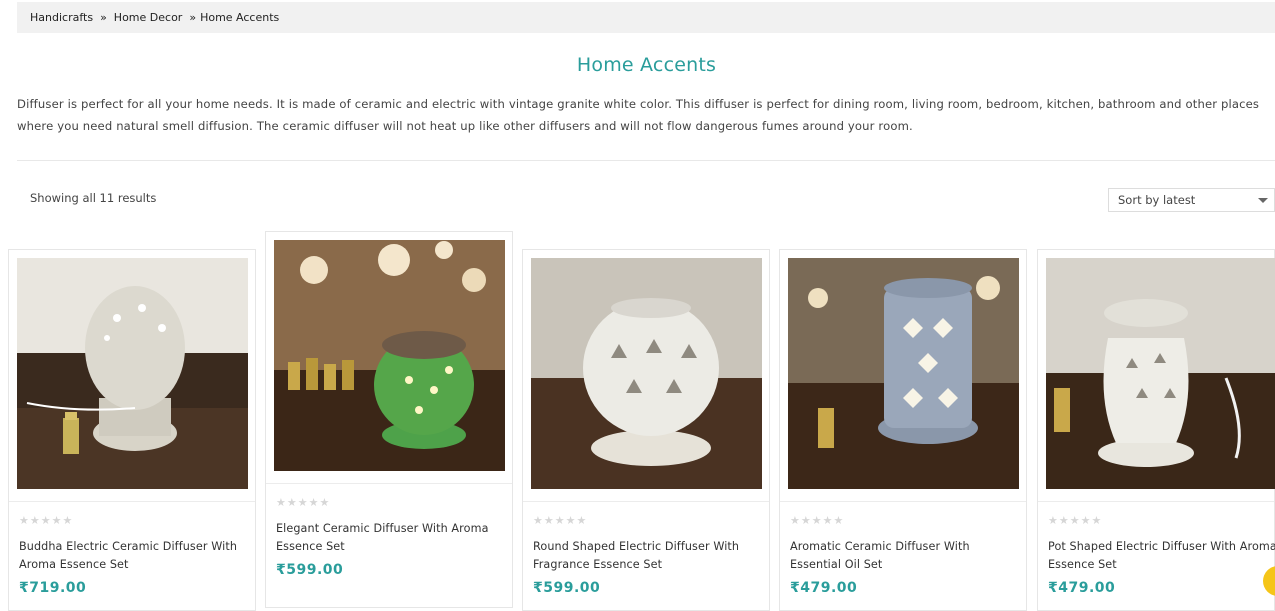  Describe the element at coordinates (61, 17) in the screenshot. I see `breadcrumb-handicrafts: Handicrafts` at that location.